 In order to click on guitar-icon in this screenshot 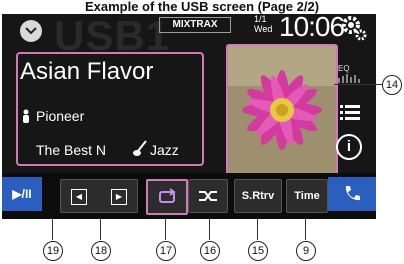, I will do `click(140, 150)`.